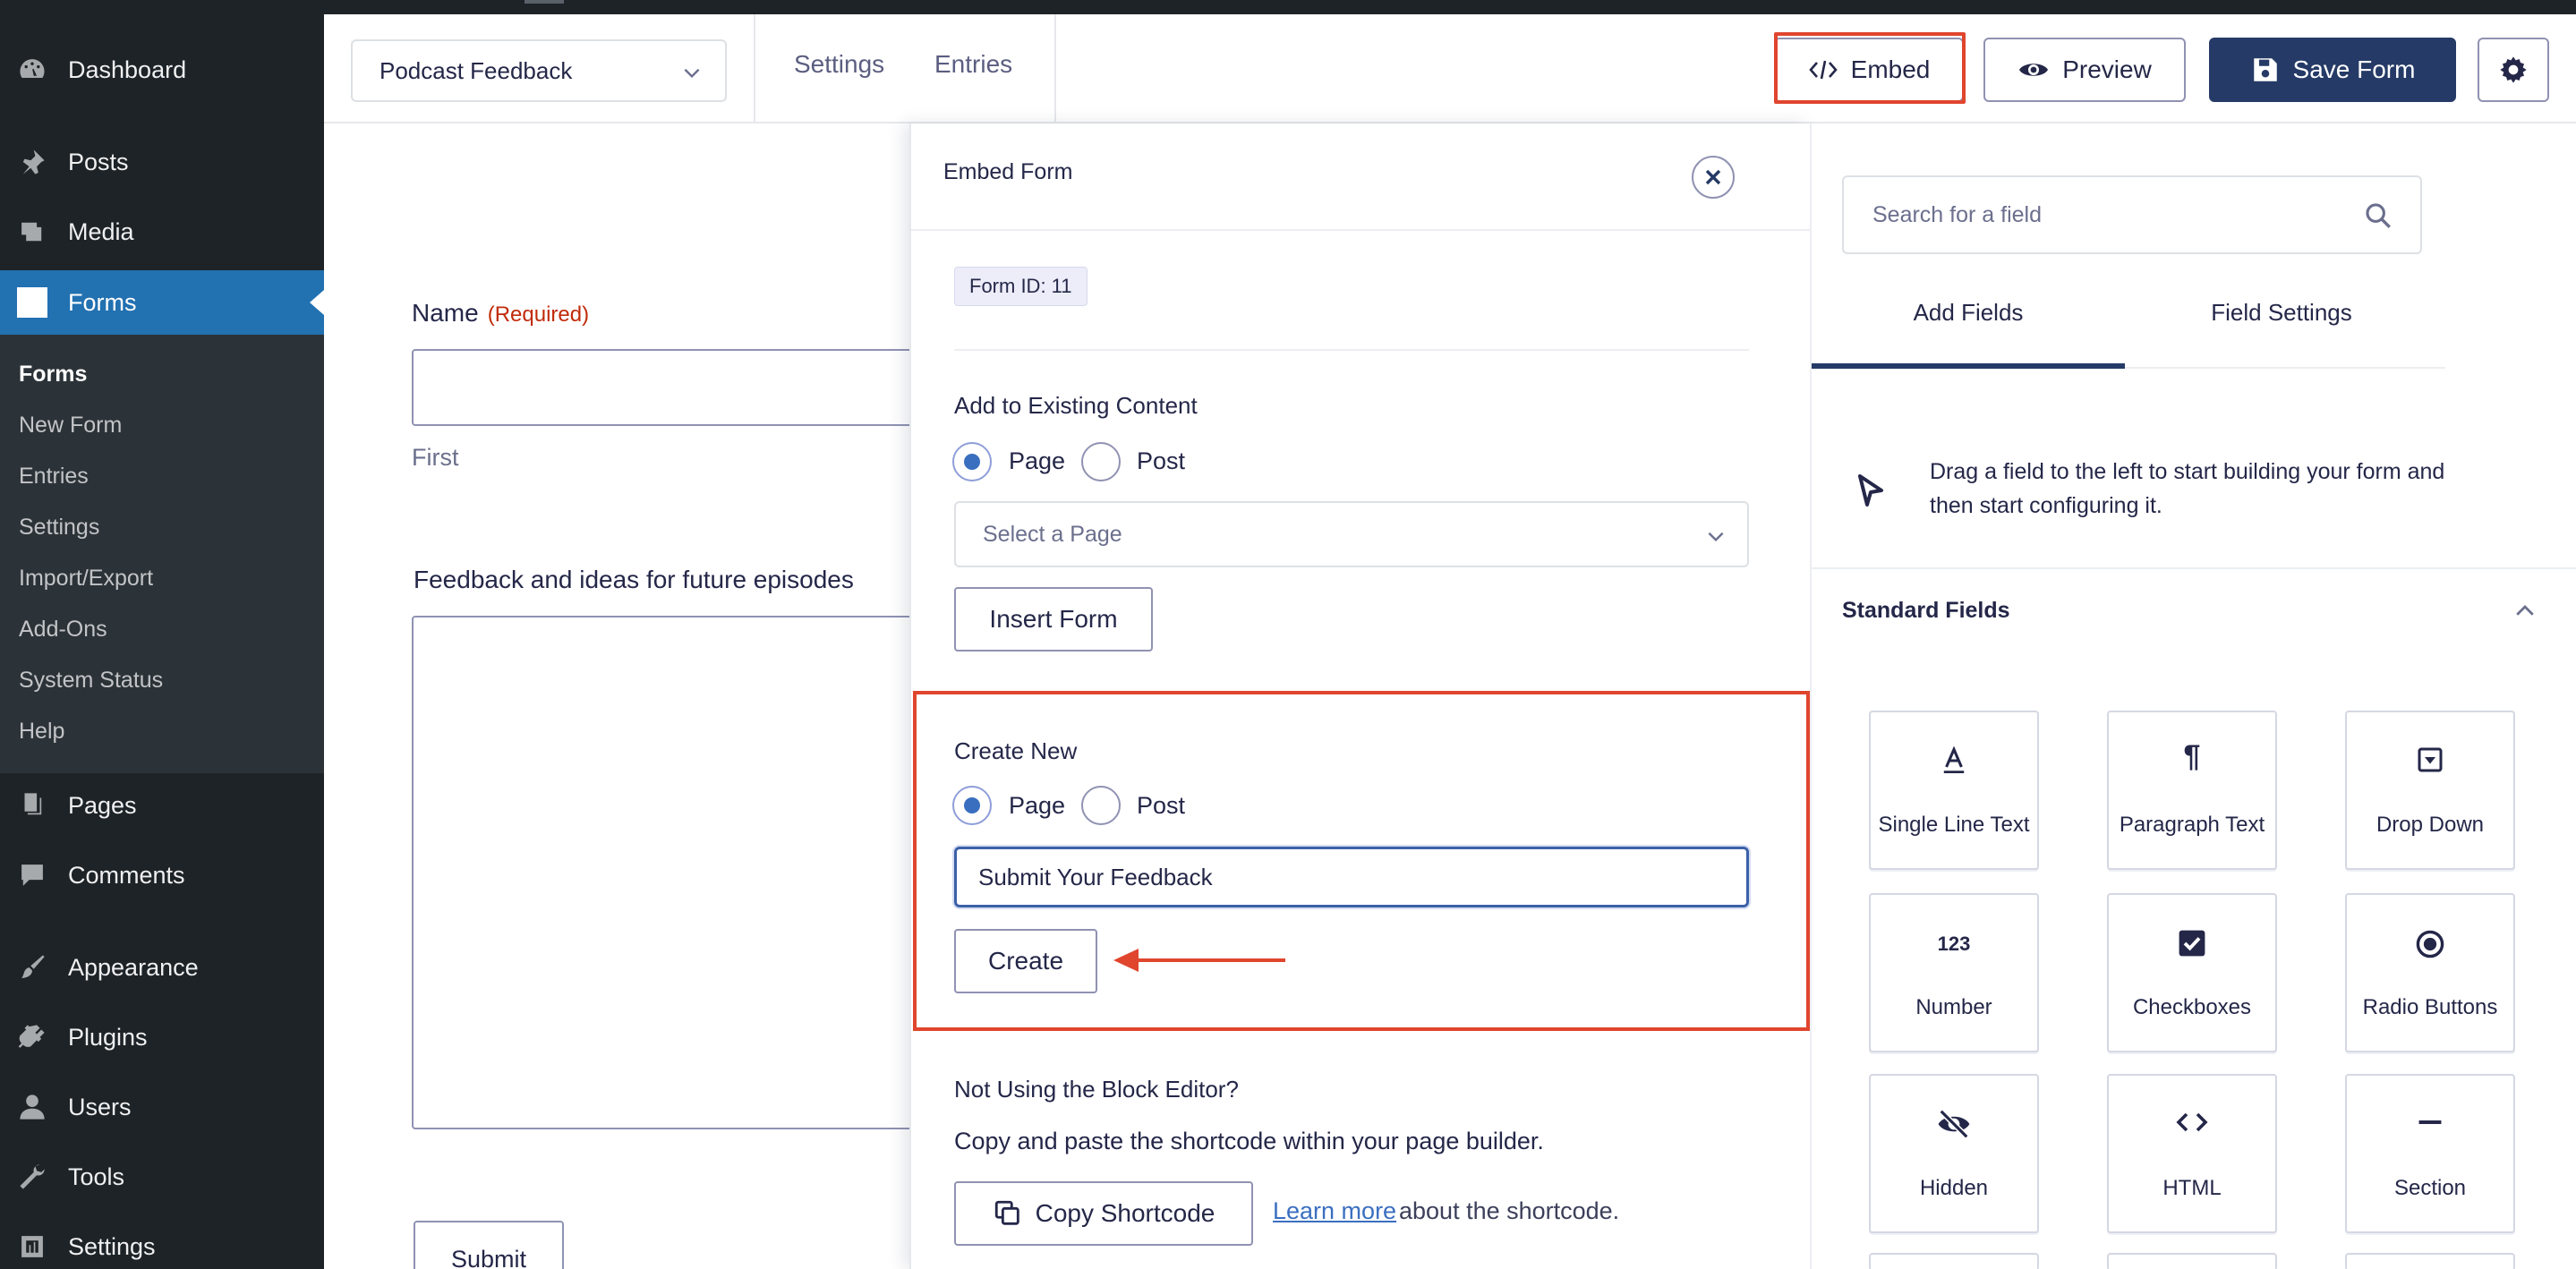 Image resolution: width=2576 pixels, height=1269 pixels. What do you see at coordinates (1954, 944) in the screenshot?
I see `number-glyph: 123` at bounding box center [1954, 944].